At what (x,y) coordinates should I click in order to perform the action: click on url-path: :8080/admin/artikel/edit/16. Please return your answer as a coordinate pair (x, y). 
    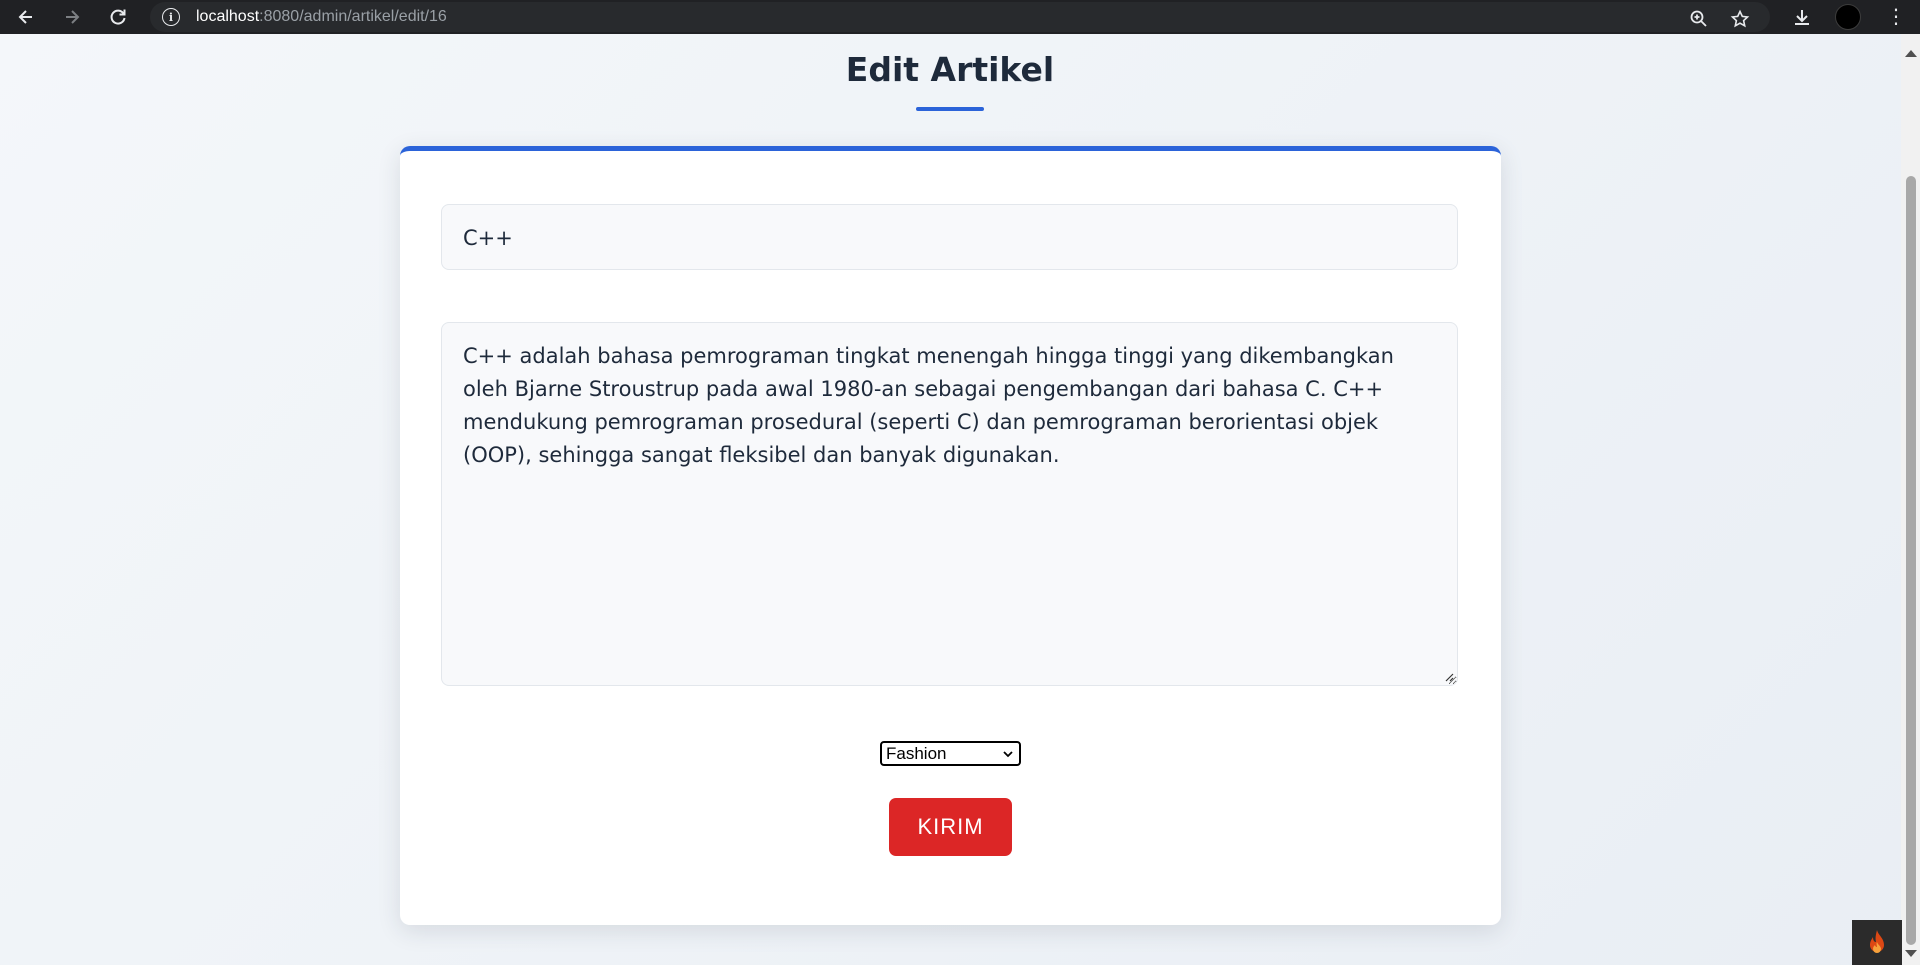
    Looking at the image, I should click on (353, 16).